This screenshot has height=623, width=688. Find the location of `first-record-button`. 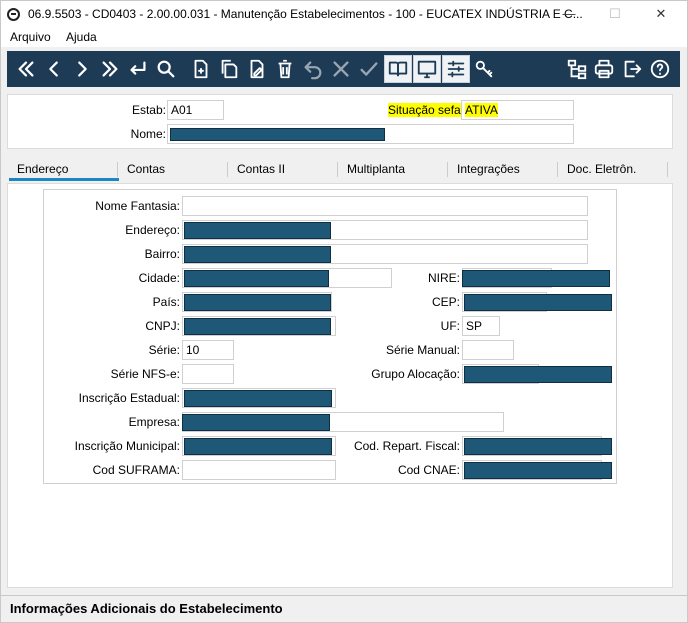

first-record-button is located at coordinates (26, 69).